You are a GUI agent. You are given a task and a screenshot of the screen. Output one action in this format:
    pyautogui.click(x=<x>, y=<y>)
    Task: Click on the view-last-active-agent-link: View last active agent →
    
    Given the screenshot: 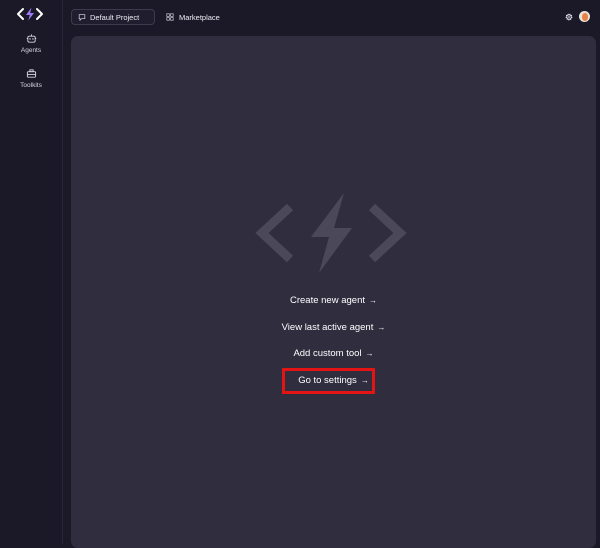 What is the action you would take?
    pyautogui.click(x=333, y=327)
    